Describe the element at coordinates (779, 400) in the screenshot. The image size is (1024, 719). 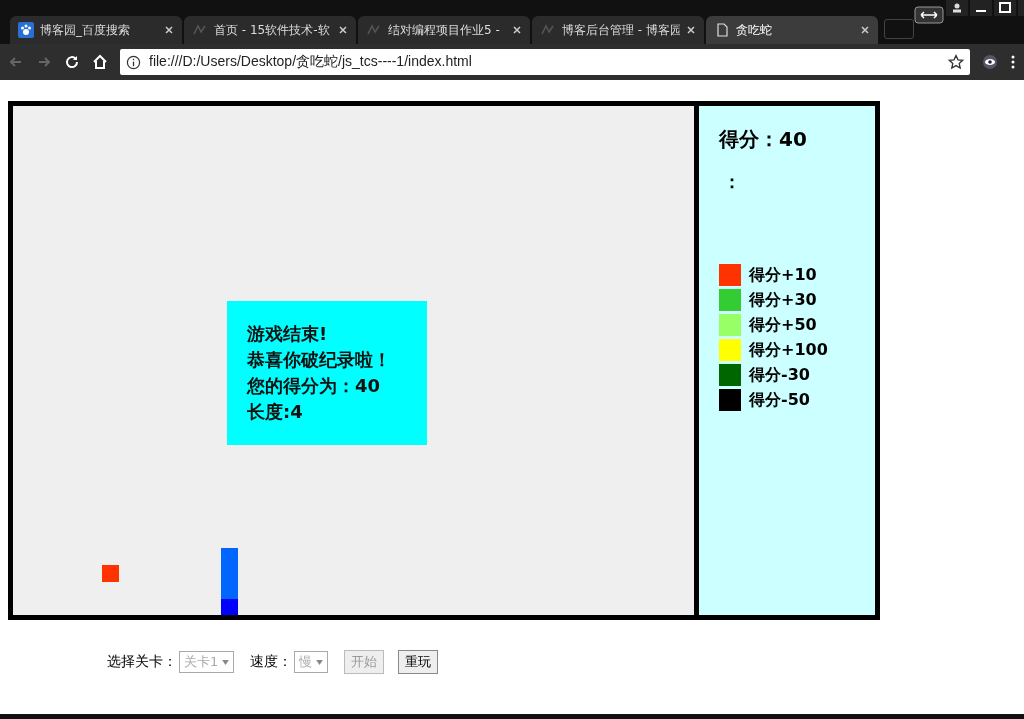
I see `legend-label: 得分-50` at that location.